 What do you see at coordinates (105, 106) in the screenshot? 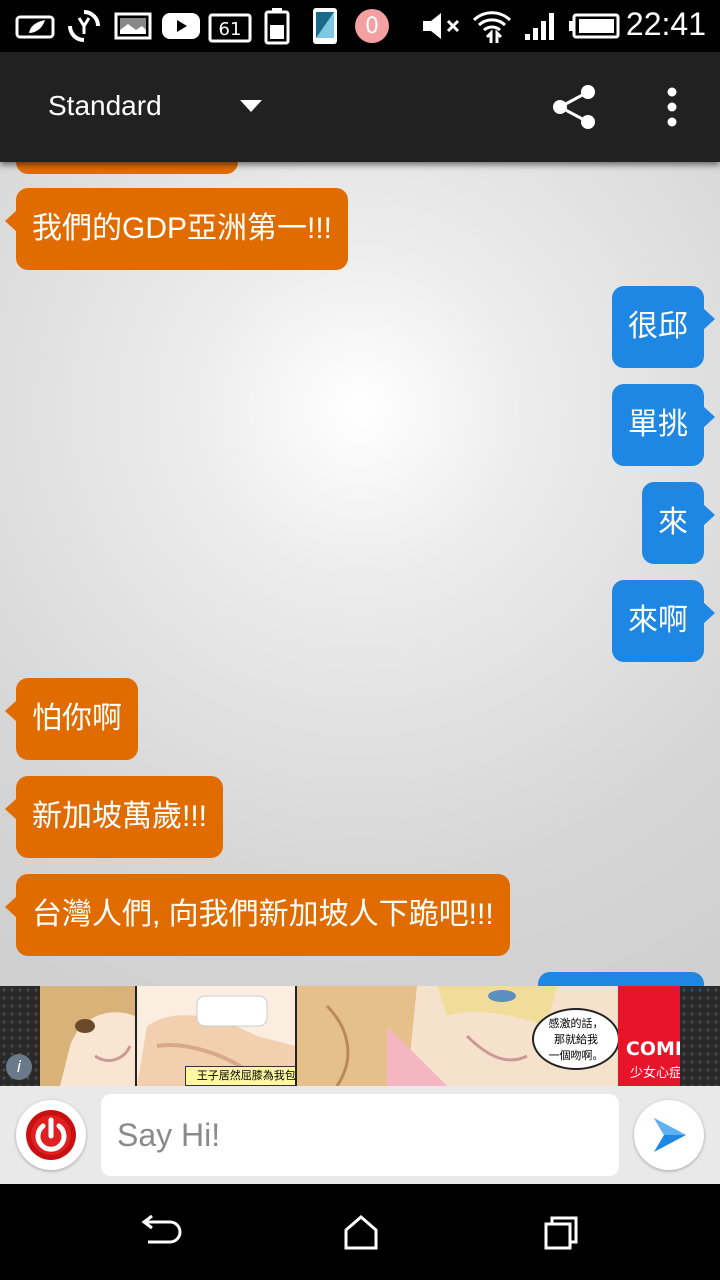
I see `mode-selector-label: Standard` at bounding box center [105, 106].